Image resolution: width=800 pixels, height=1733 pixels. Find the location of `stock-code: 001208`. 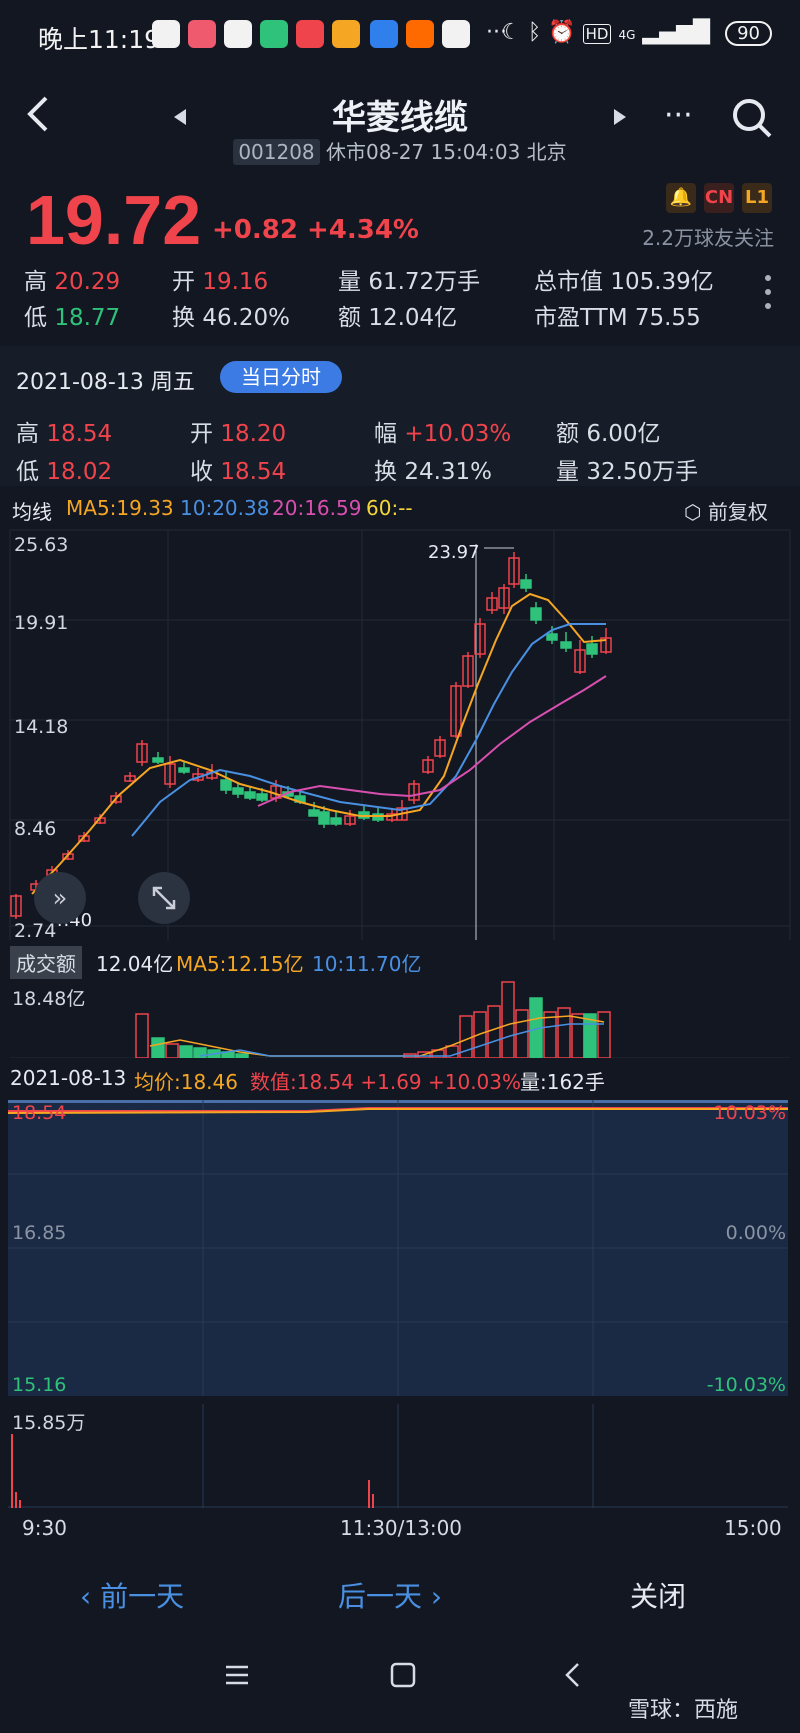

stock-code: 001208 is located at coordinates (276, 152).